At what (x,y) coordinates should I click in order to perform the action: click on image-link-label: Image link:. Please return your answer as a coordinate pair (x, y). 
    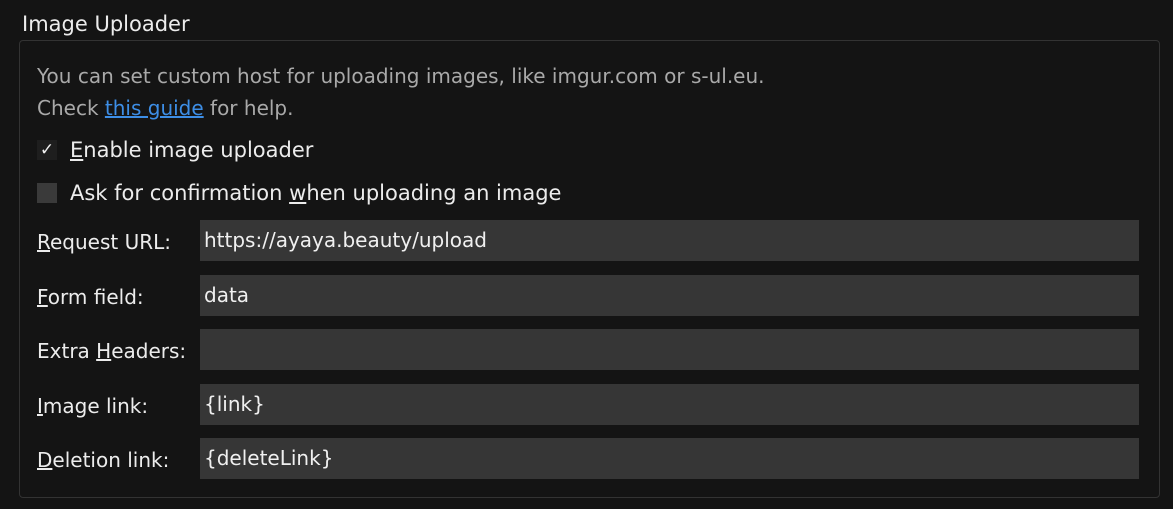
    Looking at the image, I should click on (92, 406).